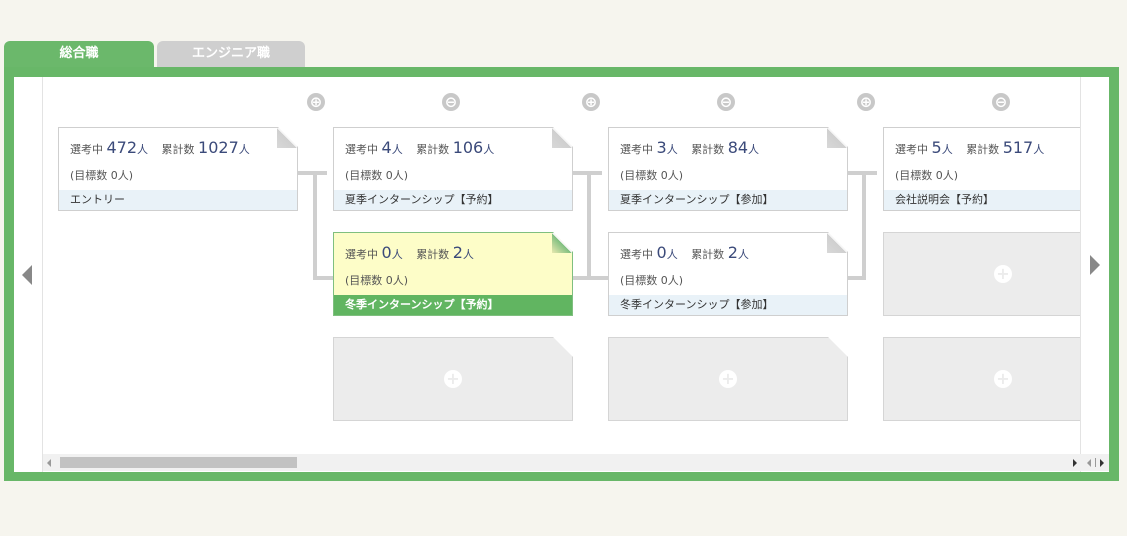 The width and height of the screenshot is (1127, 536). Describe the element at coordinates (1095, 265) in the screenshot. I see `arrow-right-icon` at that location.